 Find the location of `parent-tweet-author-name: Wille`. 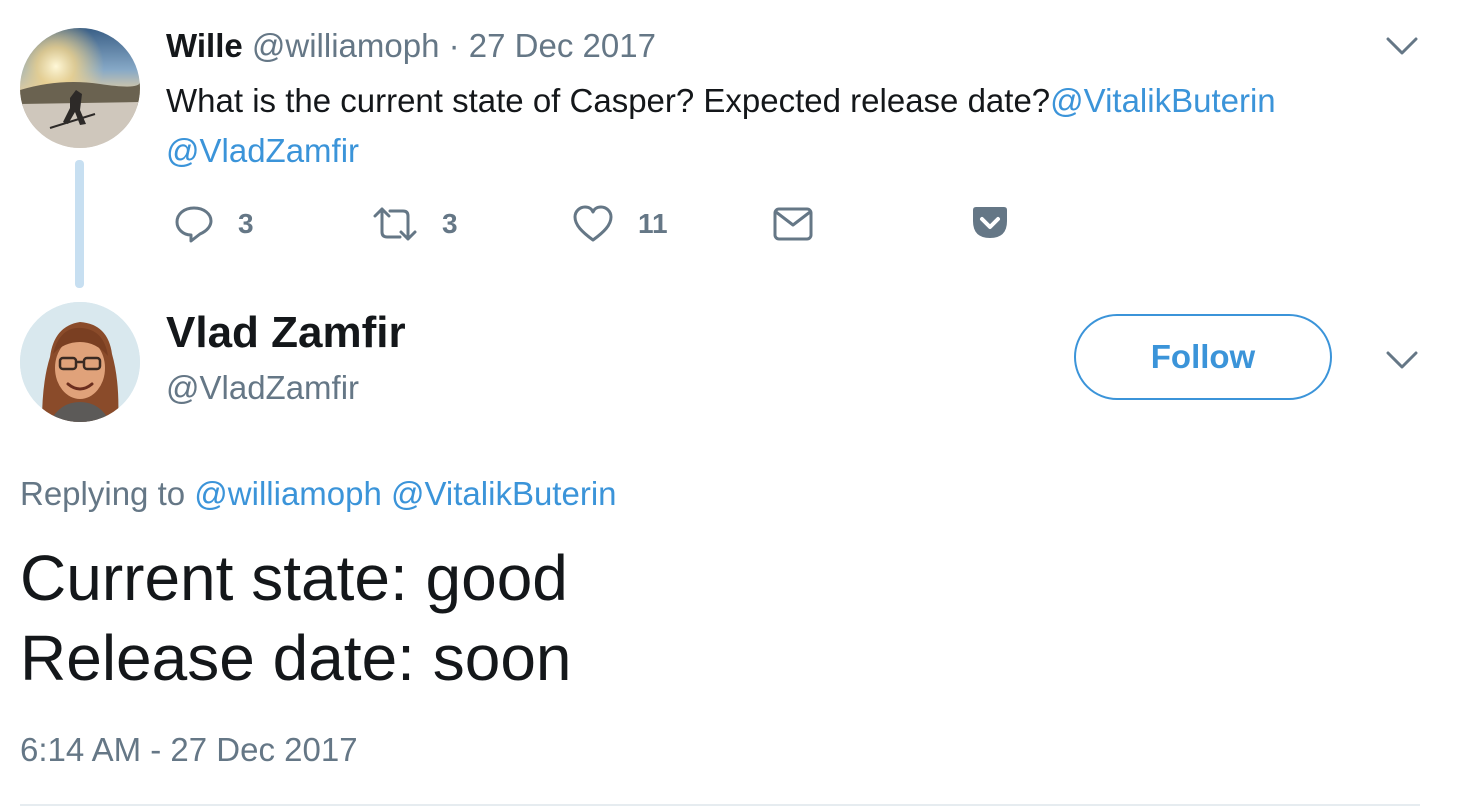

parent-tweet-author-name: Wille is located at coordinates (204, 45).